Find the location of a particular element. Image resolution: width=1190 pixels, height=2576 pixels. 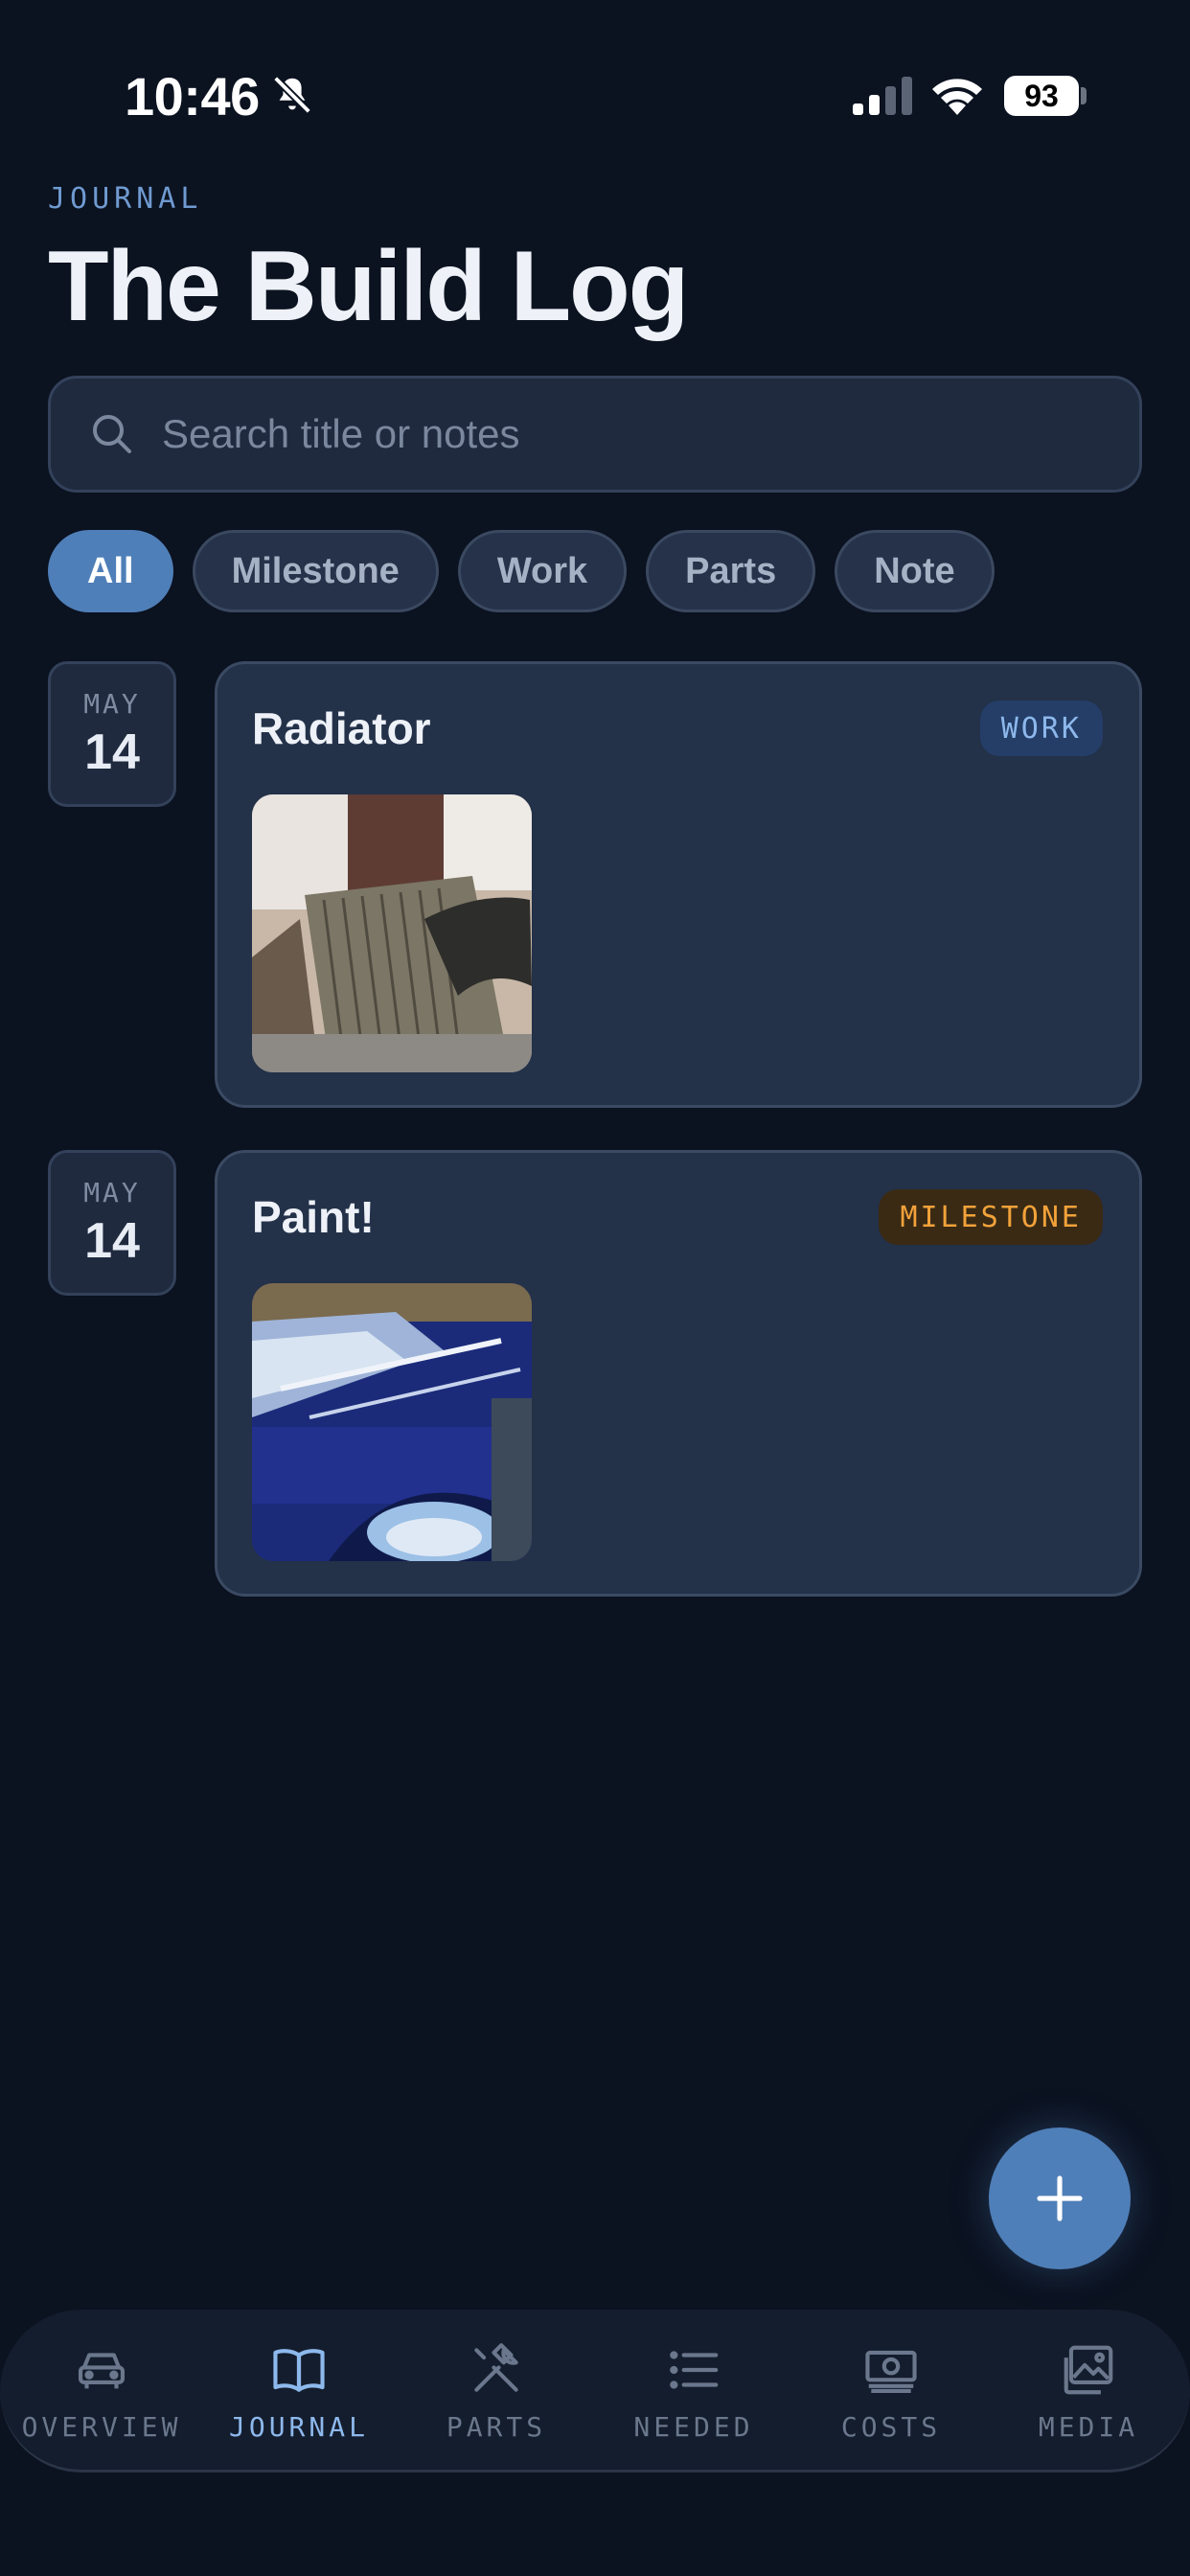

battery-tip is located at coordinates (1084, 95).